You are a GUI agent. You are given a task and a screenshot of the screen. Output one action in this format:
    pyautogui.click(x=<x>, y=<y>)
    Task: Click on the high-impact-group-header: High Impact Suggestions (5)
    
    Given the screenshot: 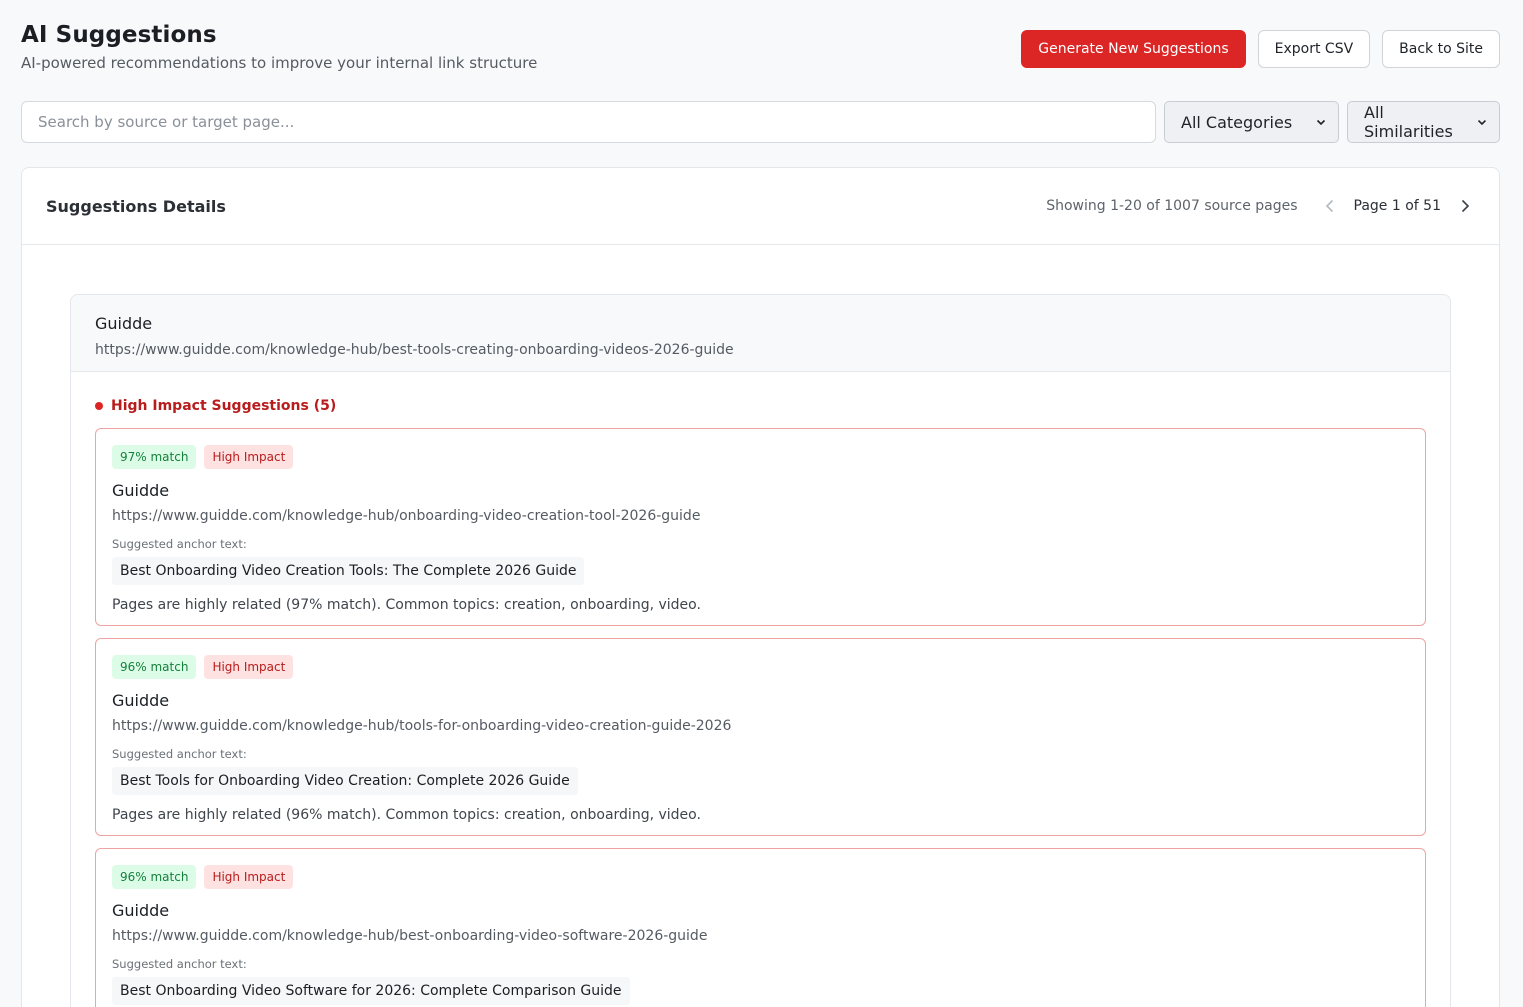 What is the action you would take?
    pyautogui.click(x=772, y=406)
    